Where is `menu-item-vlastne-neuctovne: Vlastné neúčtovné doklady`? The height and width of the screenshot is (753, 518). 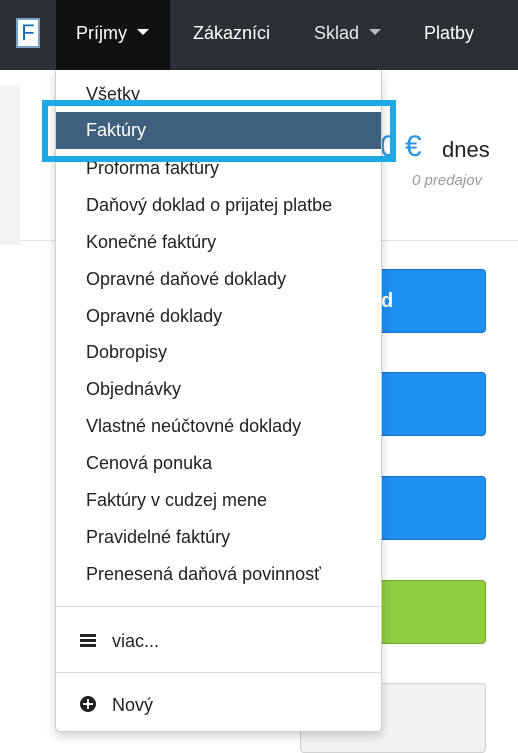 menu-item-vlastne-neuctovne: Vlastné neúčtovné doklady is located at coordinates (218, 426).